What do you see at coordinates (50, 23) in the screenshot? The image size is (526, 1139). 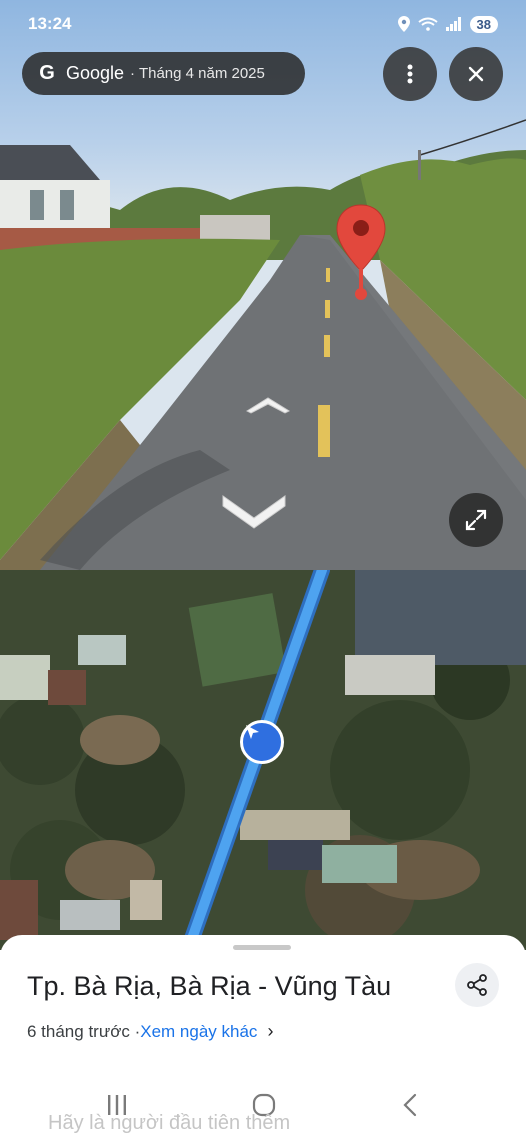 I see `status-time: 13:24` at bounding box center [50, 23].